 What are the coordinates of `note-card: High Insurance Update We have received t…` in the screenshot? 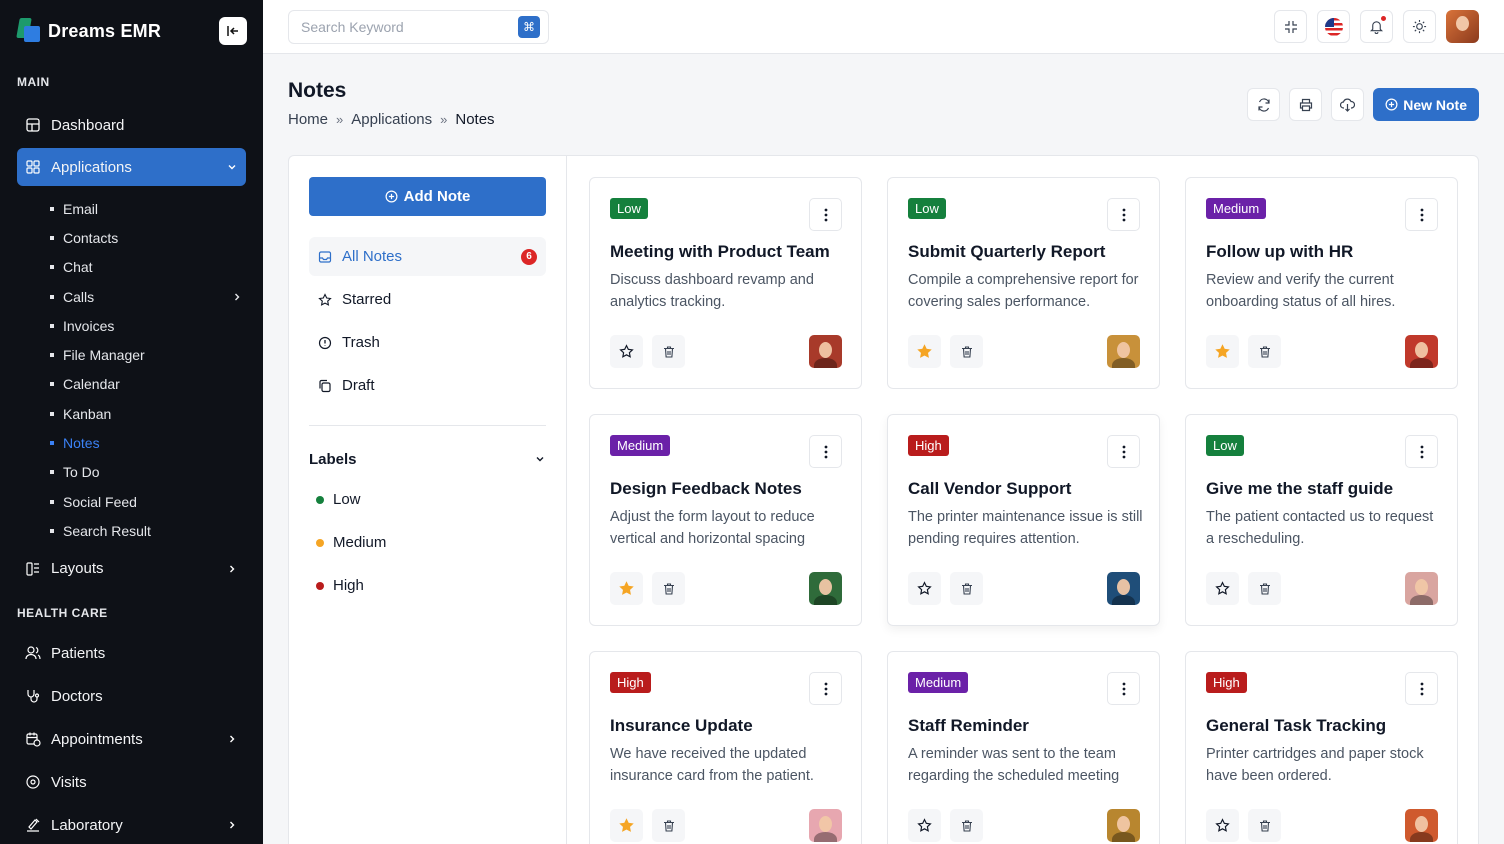 It's located at (725, 747).